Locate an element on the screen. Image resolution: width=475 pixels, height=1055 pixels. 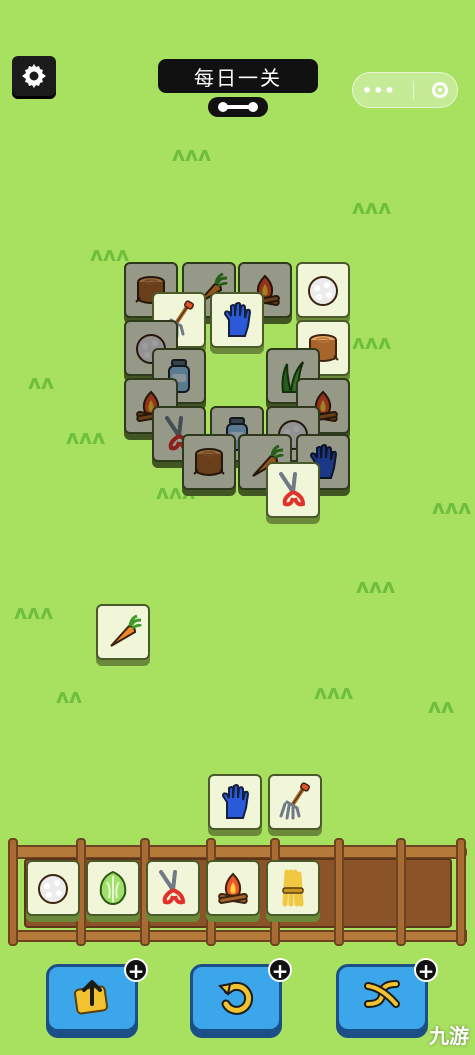
wheat-icon is located at coordinates (293, 888).